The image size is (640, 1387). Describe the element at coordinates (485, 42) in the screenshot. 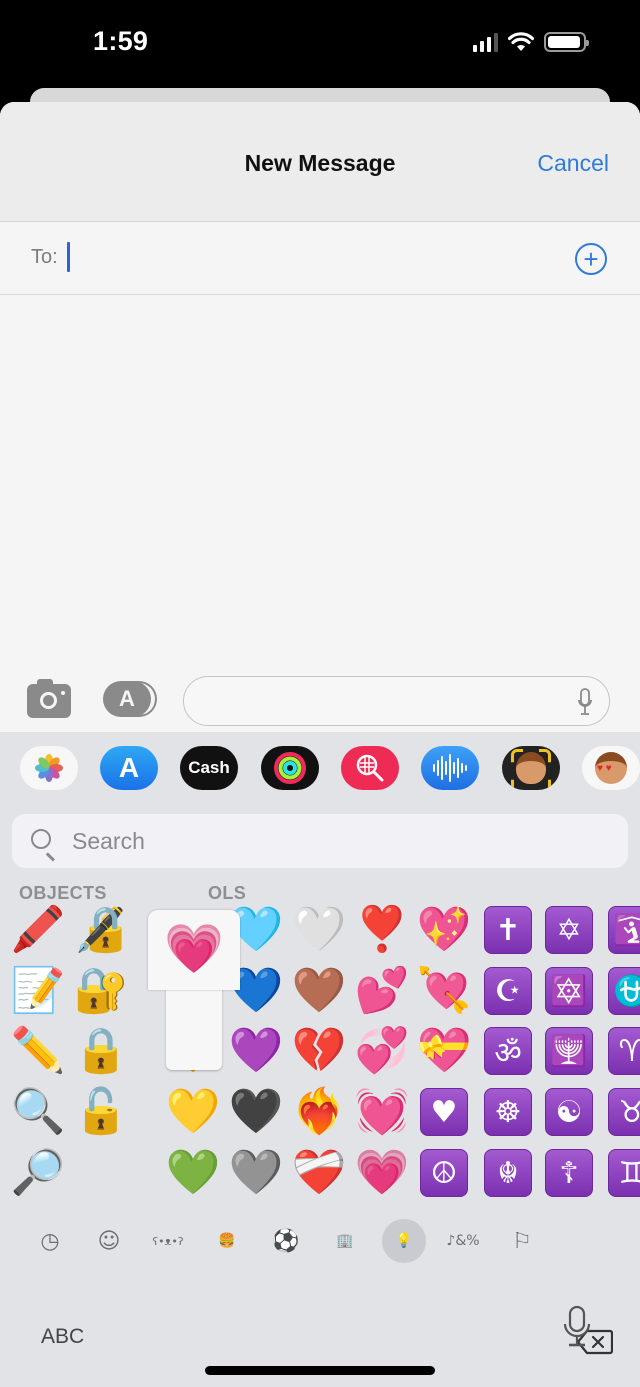

I see `cellular-signal-icon` at that location.